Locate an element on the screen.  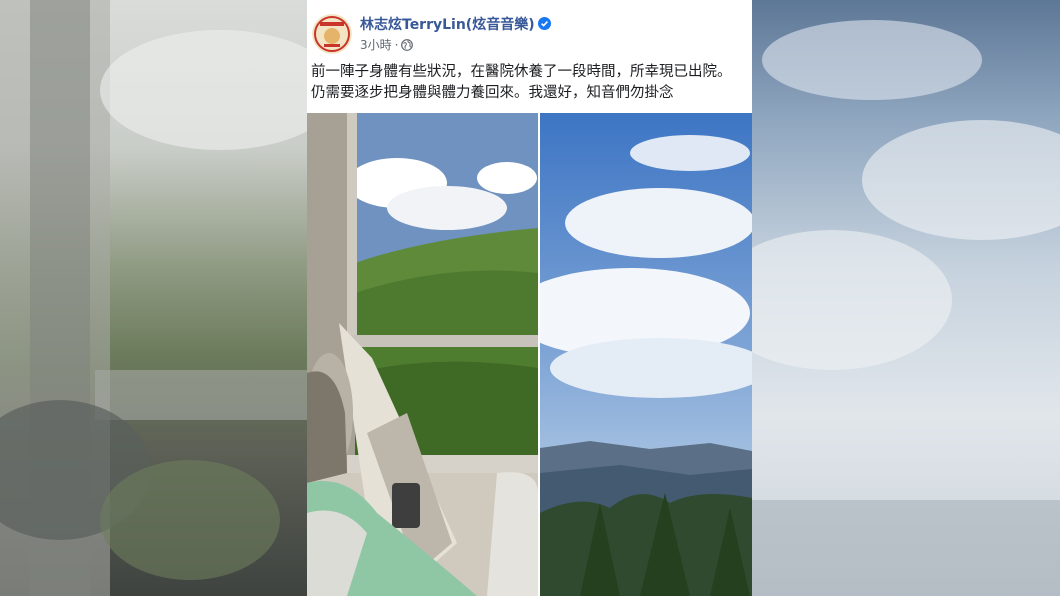
author-name-text: 林志炫TerryLin(炫音音樂) is located at coordinates (447, 25).